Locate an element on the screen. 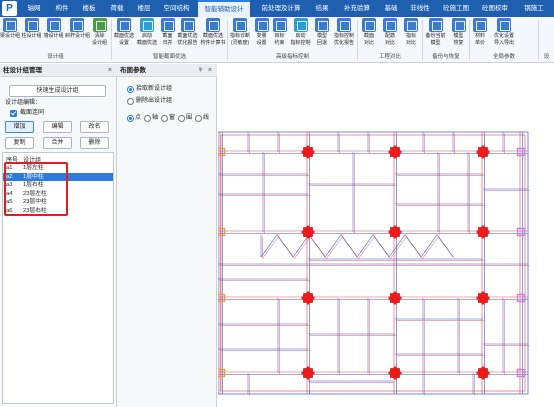  start-control-label-2: 指标控制 is located at coordinates (300, 43).